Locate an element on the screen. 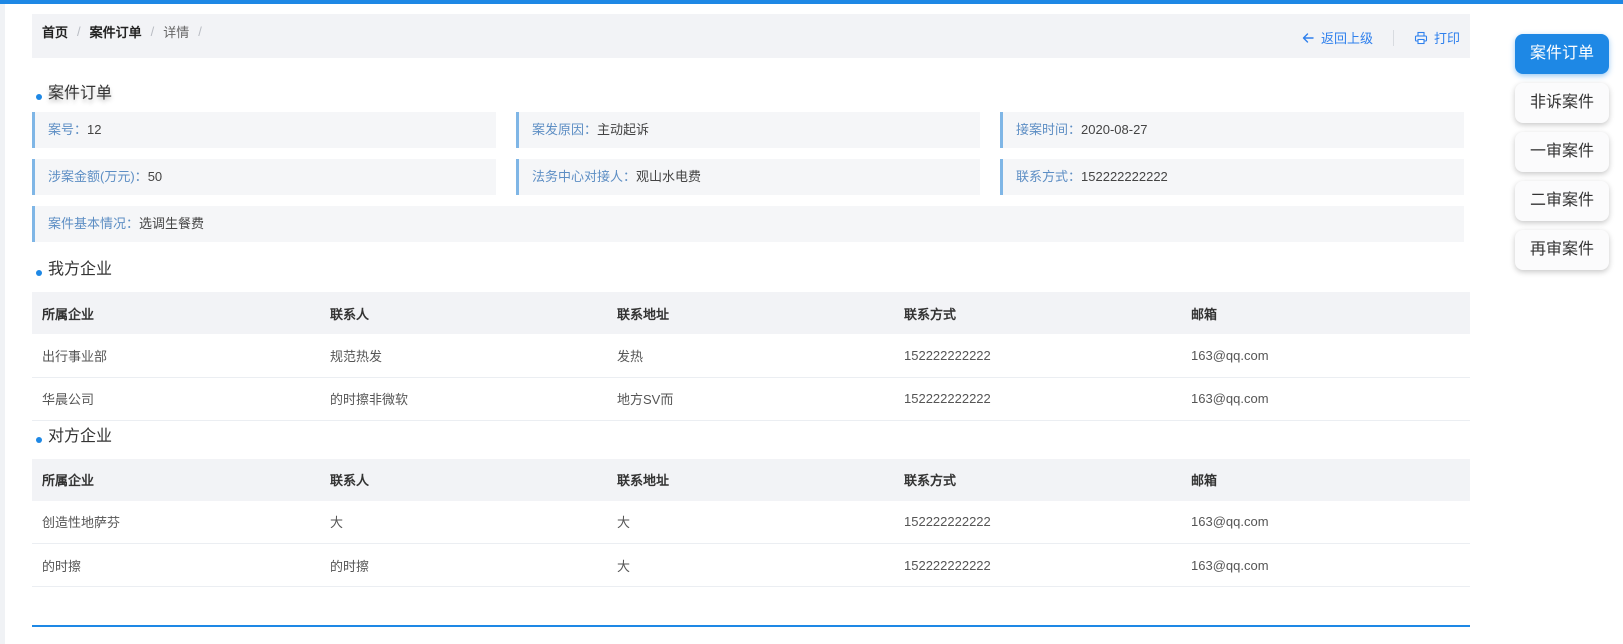 The width and height of the screenshot is (1623, 644). cell-contact: 大 is located at coordinates (337, 523).